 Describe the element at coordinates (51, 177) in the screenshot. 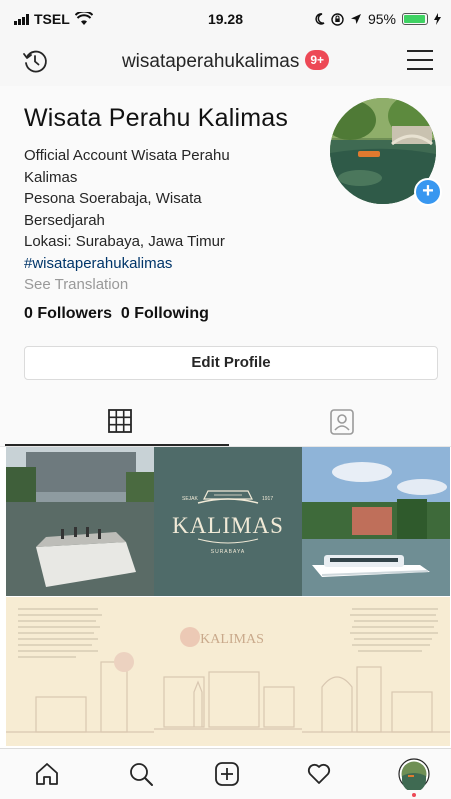

I see `bio-line: Kalimas` at that location.